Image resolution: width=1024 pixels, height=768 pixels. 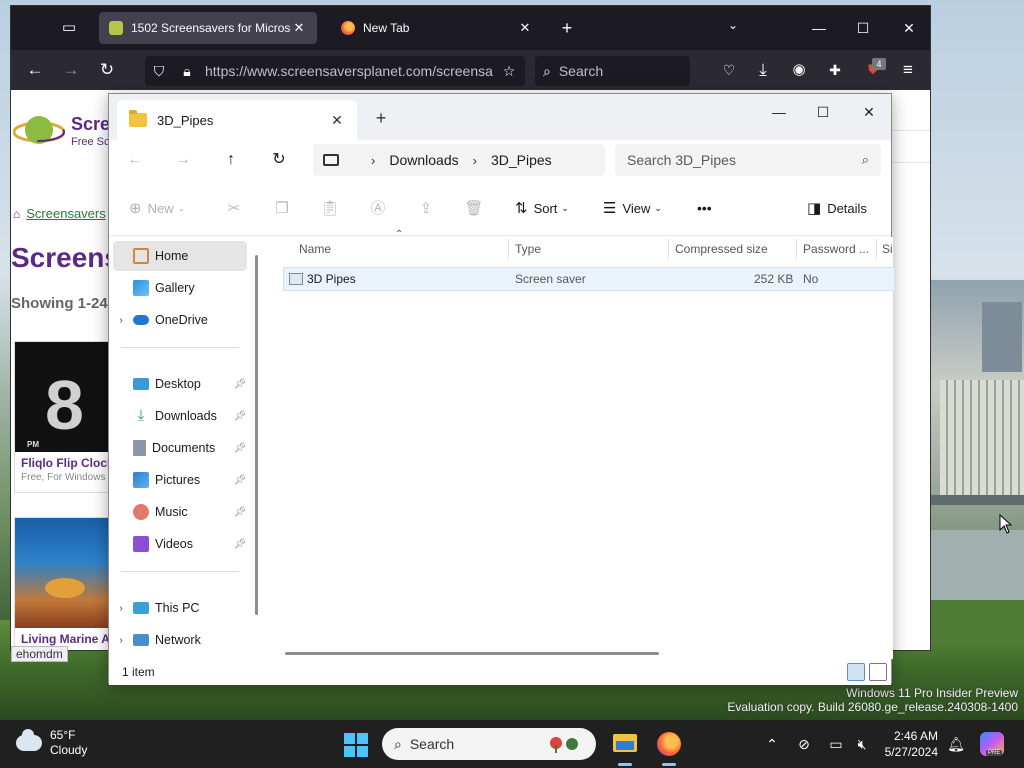 I want to click on large-icons-view-icon, so click(x=878, y=672).